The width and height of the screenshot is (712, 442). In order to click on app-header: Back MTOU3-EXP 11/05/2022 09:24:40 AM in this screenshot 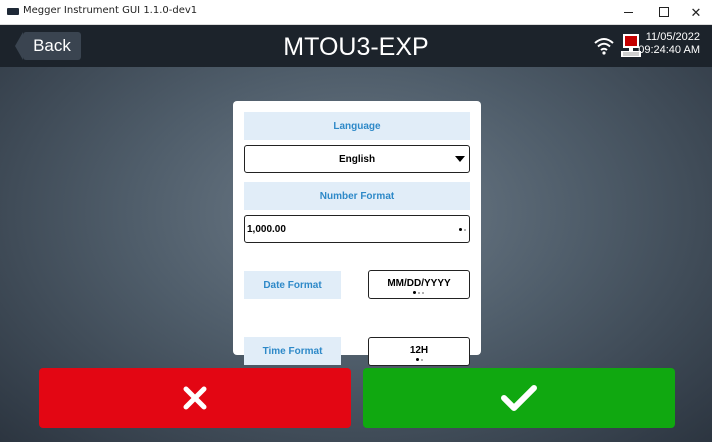, I will do `click(356, 46)`.